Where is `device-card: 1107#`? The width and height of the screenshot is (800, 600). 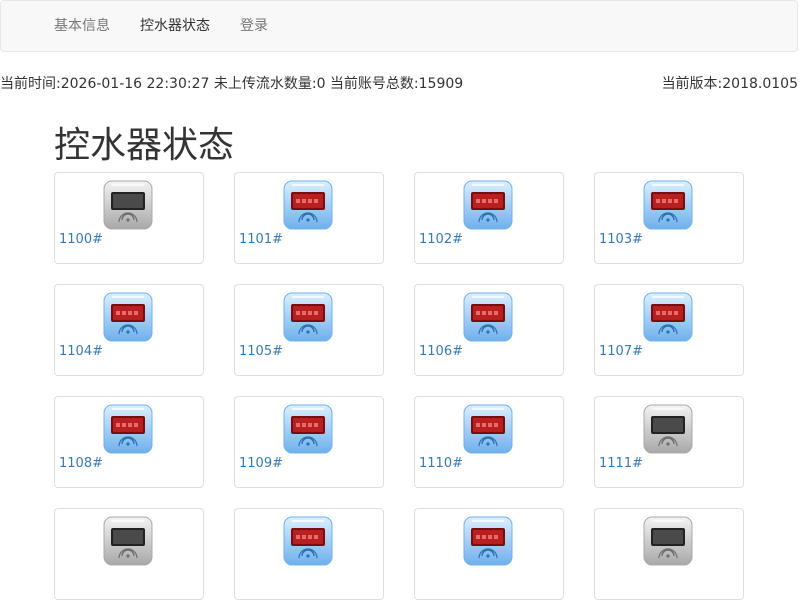 device-card: 1107# is located at coordinates (669, 330).